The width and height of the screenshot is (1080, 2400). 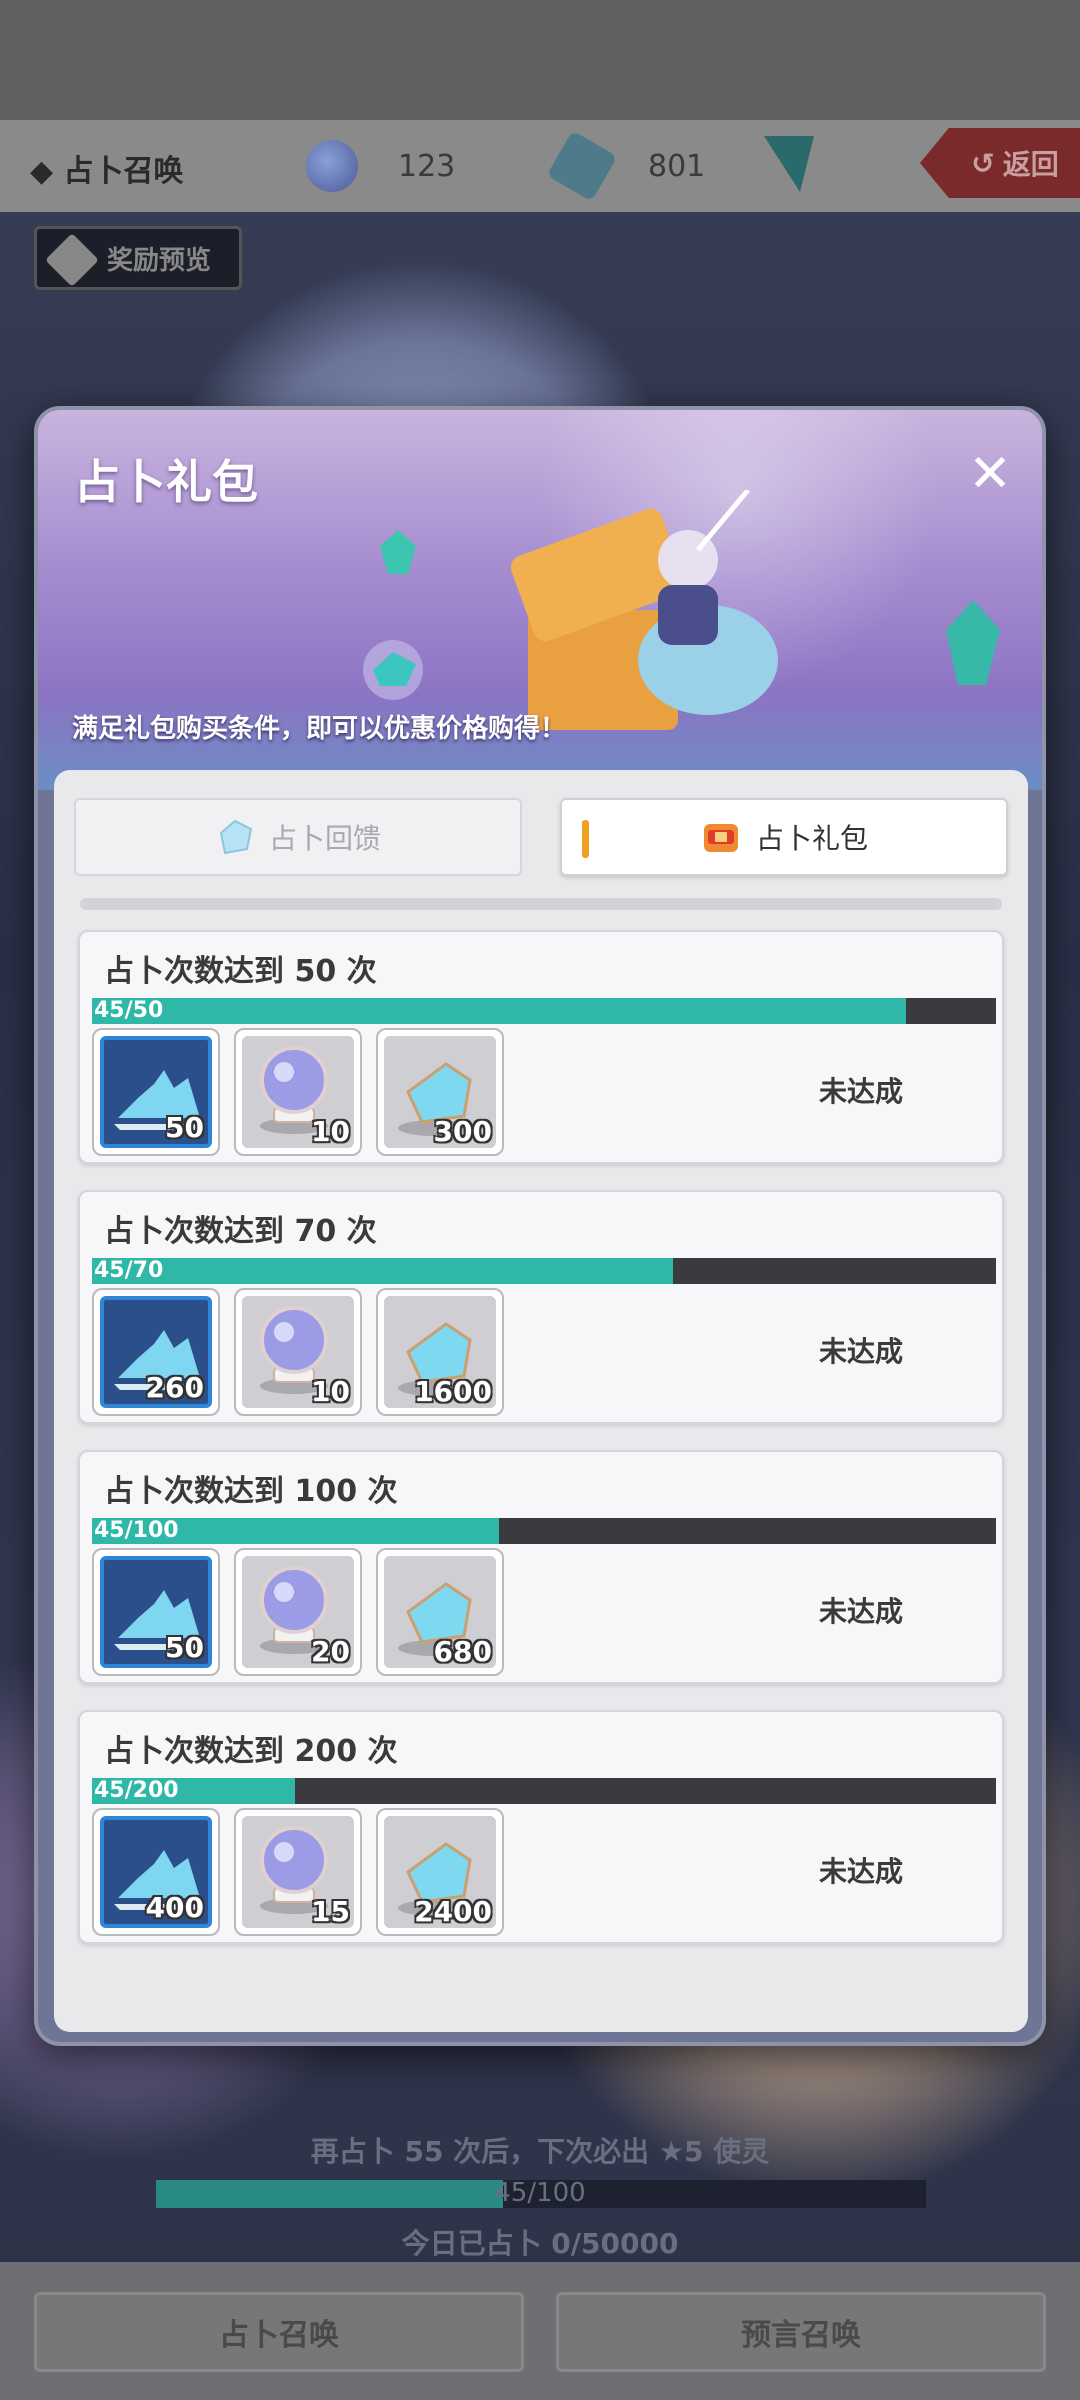 I want to click on nav-divination-summon: 占卜召唤, so click(x=279, y=2332).